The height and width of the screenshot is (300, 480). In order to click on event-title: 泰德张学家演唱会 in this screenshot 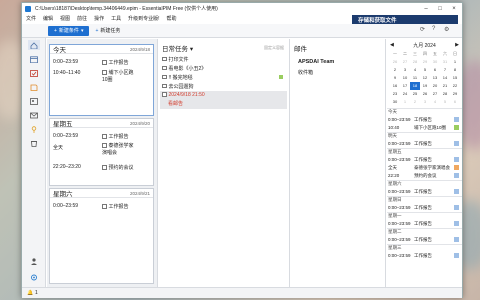, I will do `click(119, 149)`.